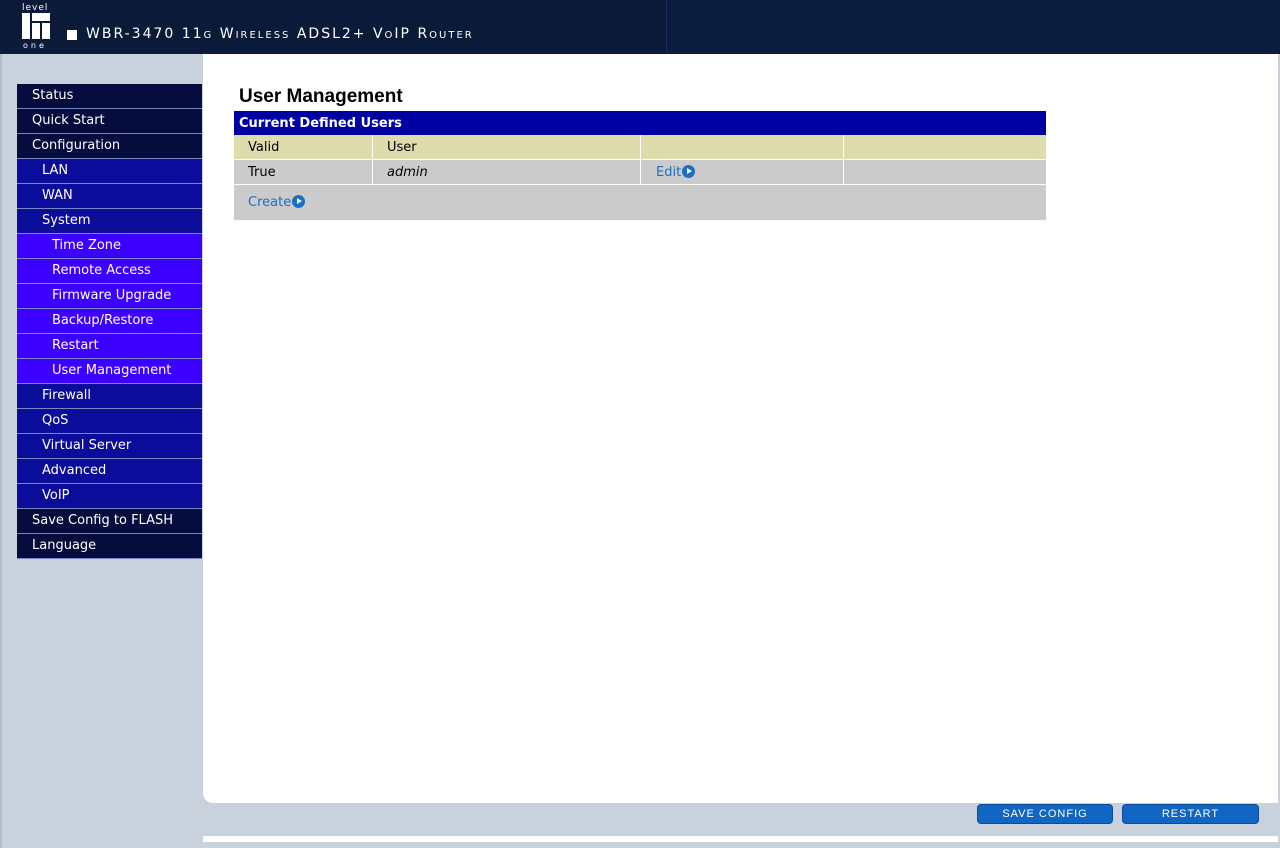 The image size is (1280, 848). I want to click on sidebar-item-save-config-to-flash: Save Config to FLASH, so click(109, 521).